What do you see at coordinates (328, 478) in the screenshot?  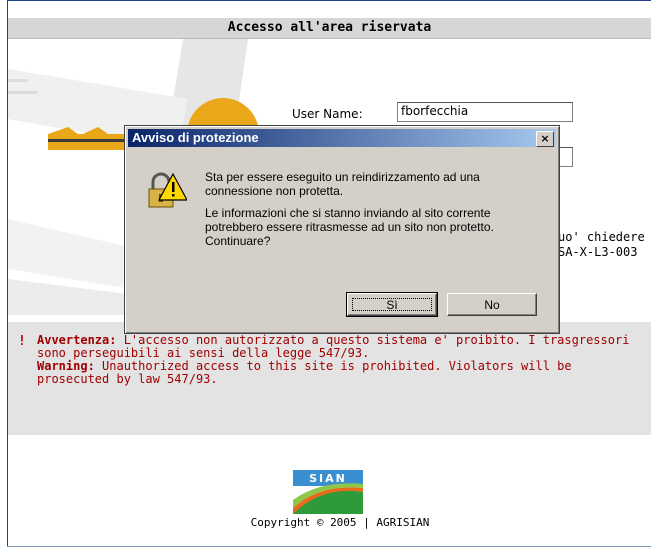 I see `sian-logo-text: SIAN` at bounding box center [328, 478].